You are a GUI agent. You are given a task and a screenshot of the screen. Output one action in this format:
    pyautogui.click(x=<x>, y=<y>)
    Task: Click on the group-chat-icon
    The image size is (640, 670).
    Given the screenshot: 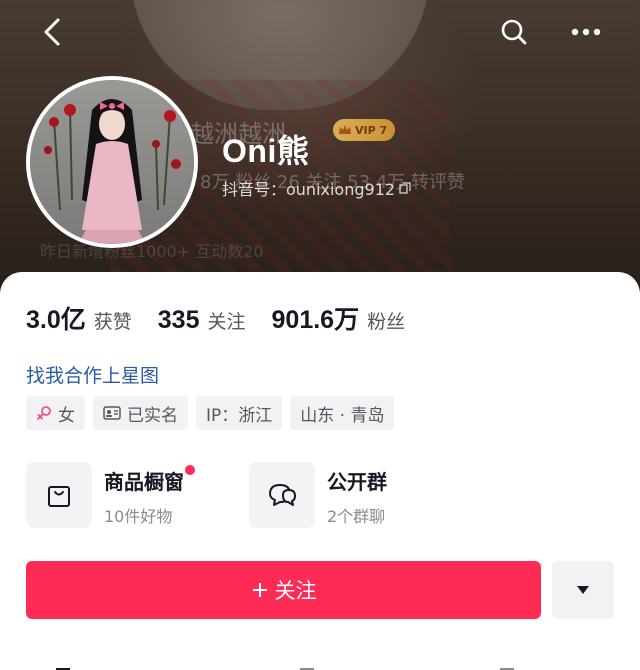 What is the action you would take?
    pyautogui.click(x=282, y=495)
    